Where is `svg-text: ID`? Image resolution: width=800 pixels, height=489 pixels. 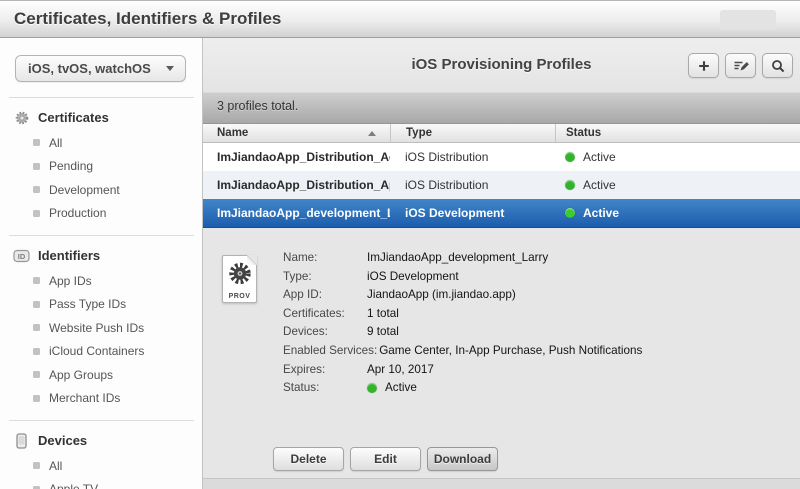
svg-text: ID is located at coordinates (22, 256).